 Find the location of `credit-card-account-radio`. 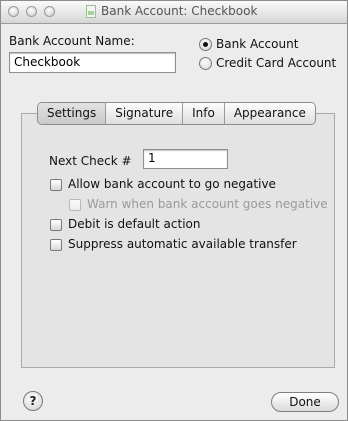

credit-card-account-radio is located at coordinates (205, 63).